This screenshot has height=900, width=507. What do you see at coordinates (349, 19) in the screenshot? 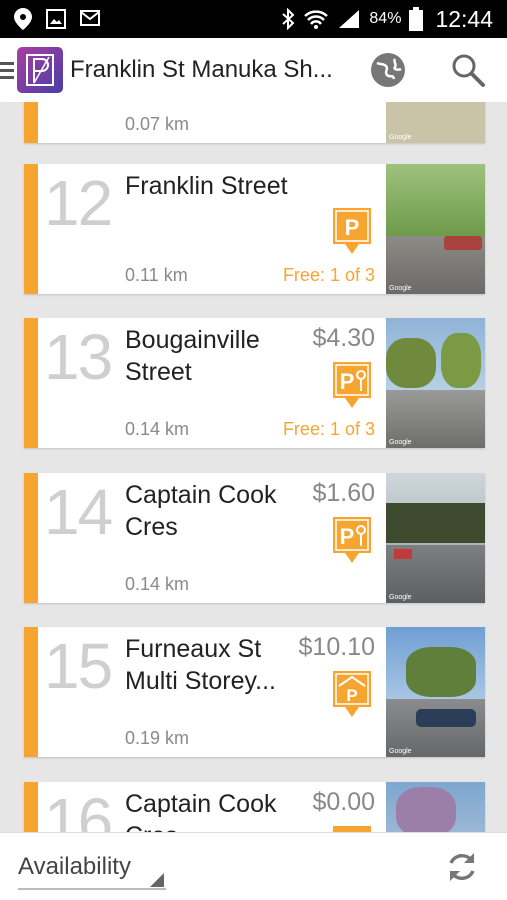
I see `signal-icon` at bounding box center [349, 19].